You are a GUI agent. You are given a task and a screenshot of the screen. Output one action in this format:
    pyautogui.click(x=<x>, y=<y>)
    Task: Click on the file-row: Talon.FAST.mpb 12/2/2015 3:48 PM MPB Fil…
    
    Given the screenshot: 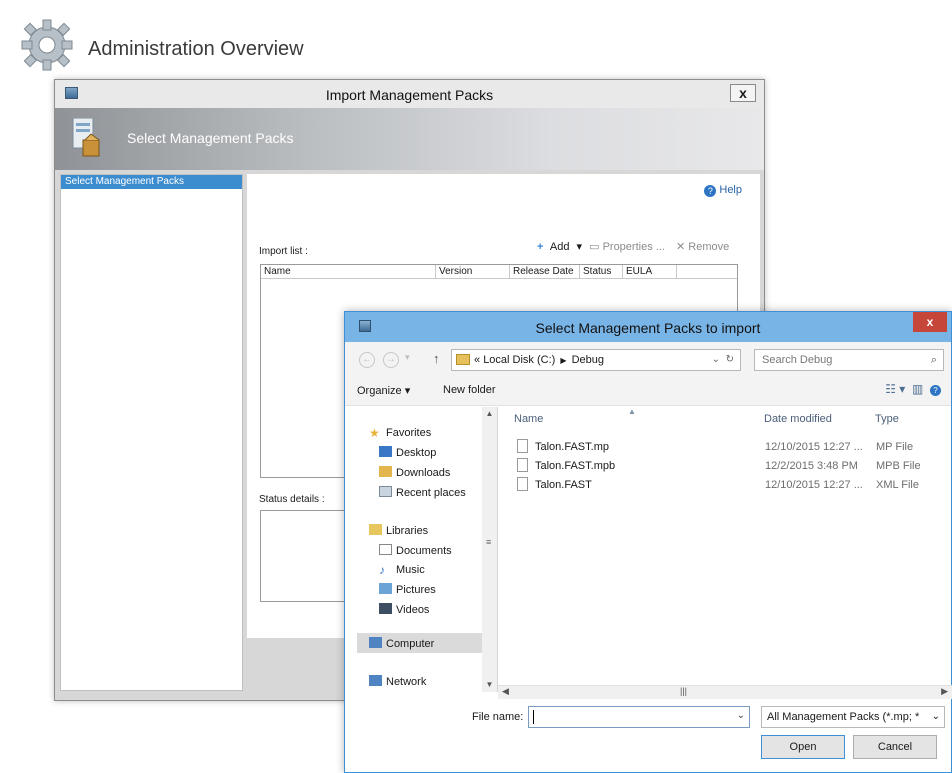 What is the action you would take?
    pyautogui.click(x=730, y=467)
    